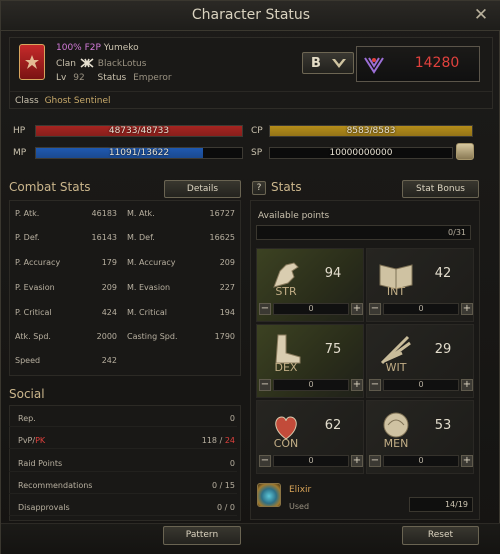 Image resolution: width=500 pixels, height=554 pixels. What do you see at coordinates (227, 312) in the screenshot?
I see `combat-stat-value: 194` at bounding box center [227, 312].